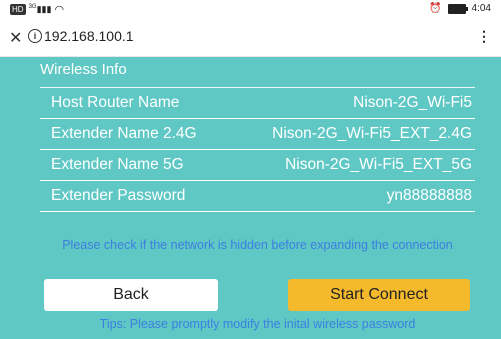 The image size is (501, 339). Describe the element at coordinates (457, 8) in the screenshot. I see `battery-icon` at that location.